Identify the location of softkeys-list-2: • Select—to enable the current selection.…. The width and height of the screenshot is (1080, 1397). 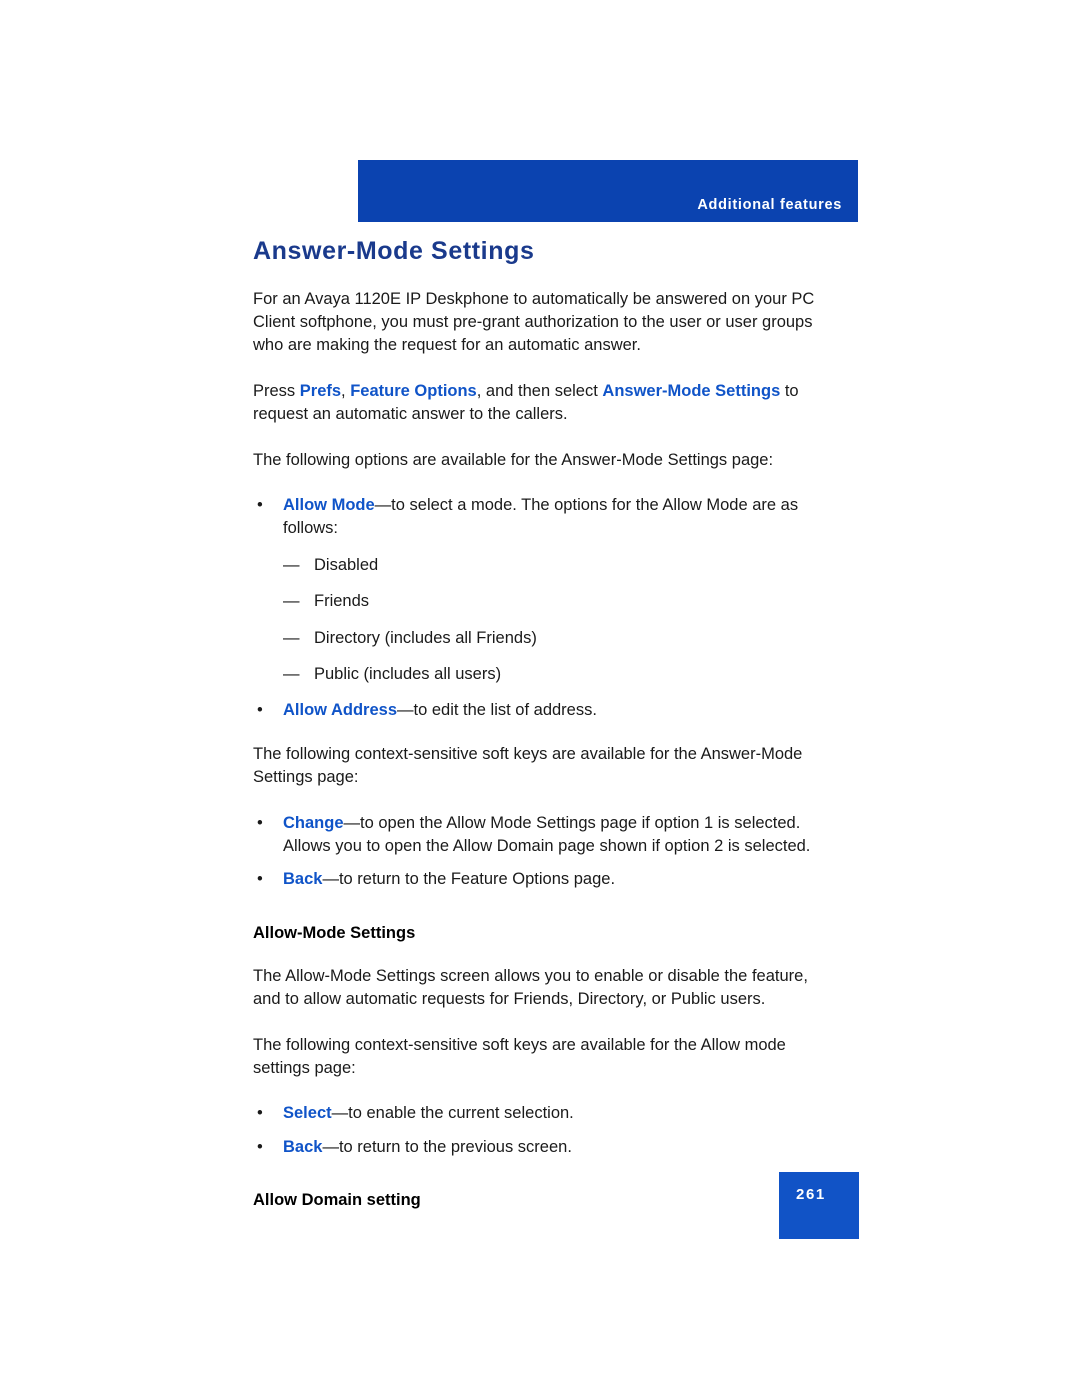
(542, 1130).